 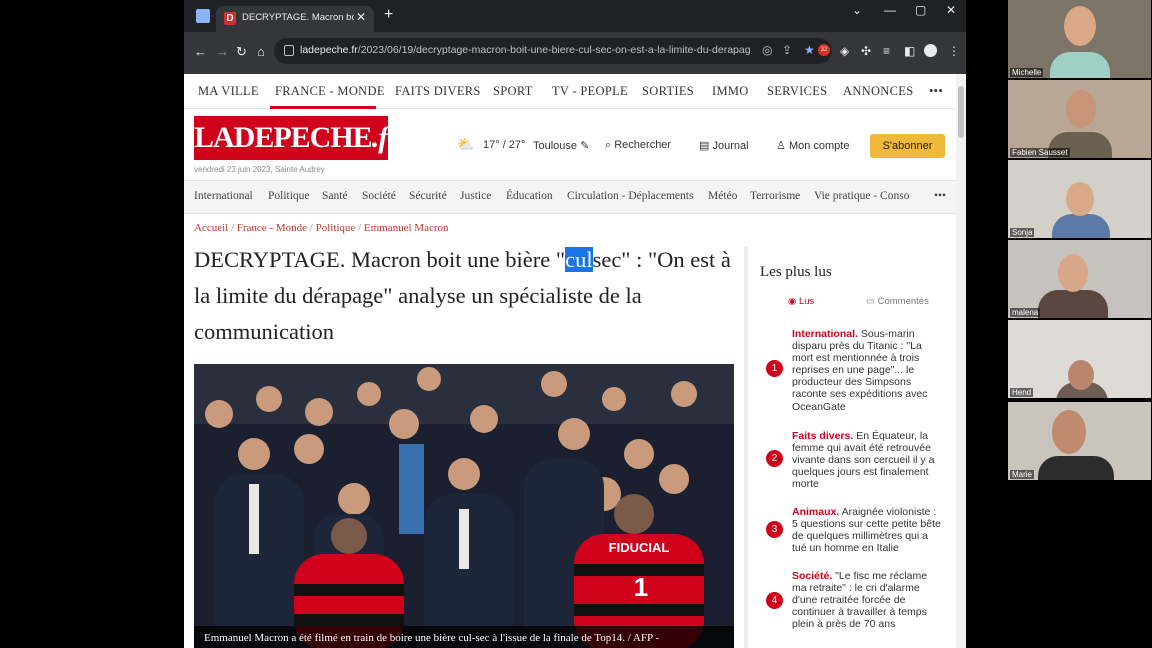 I want to click on search-link: ⌕ Rechercher, so click(x=638, y=145).